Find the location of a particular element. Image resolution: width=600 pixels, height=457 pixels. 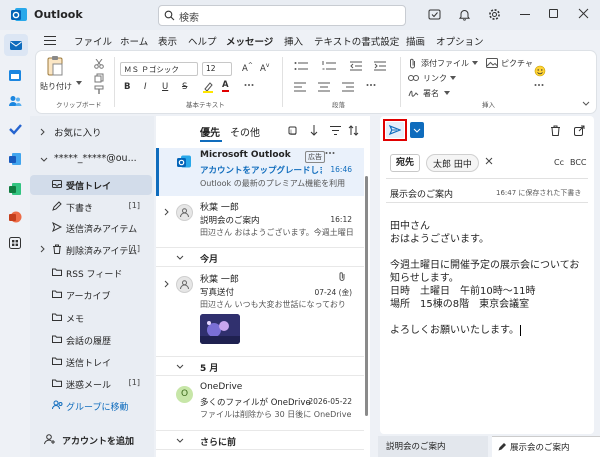

favorites-label: お気に入り is located at coordinates (78, 132).